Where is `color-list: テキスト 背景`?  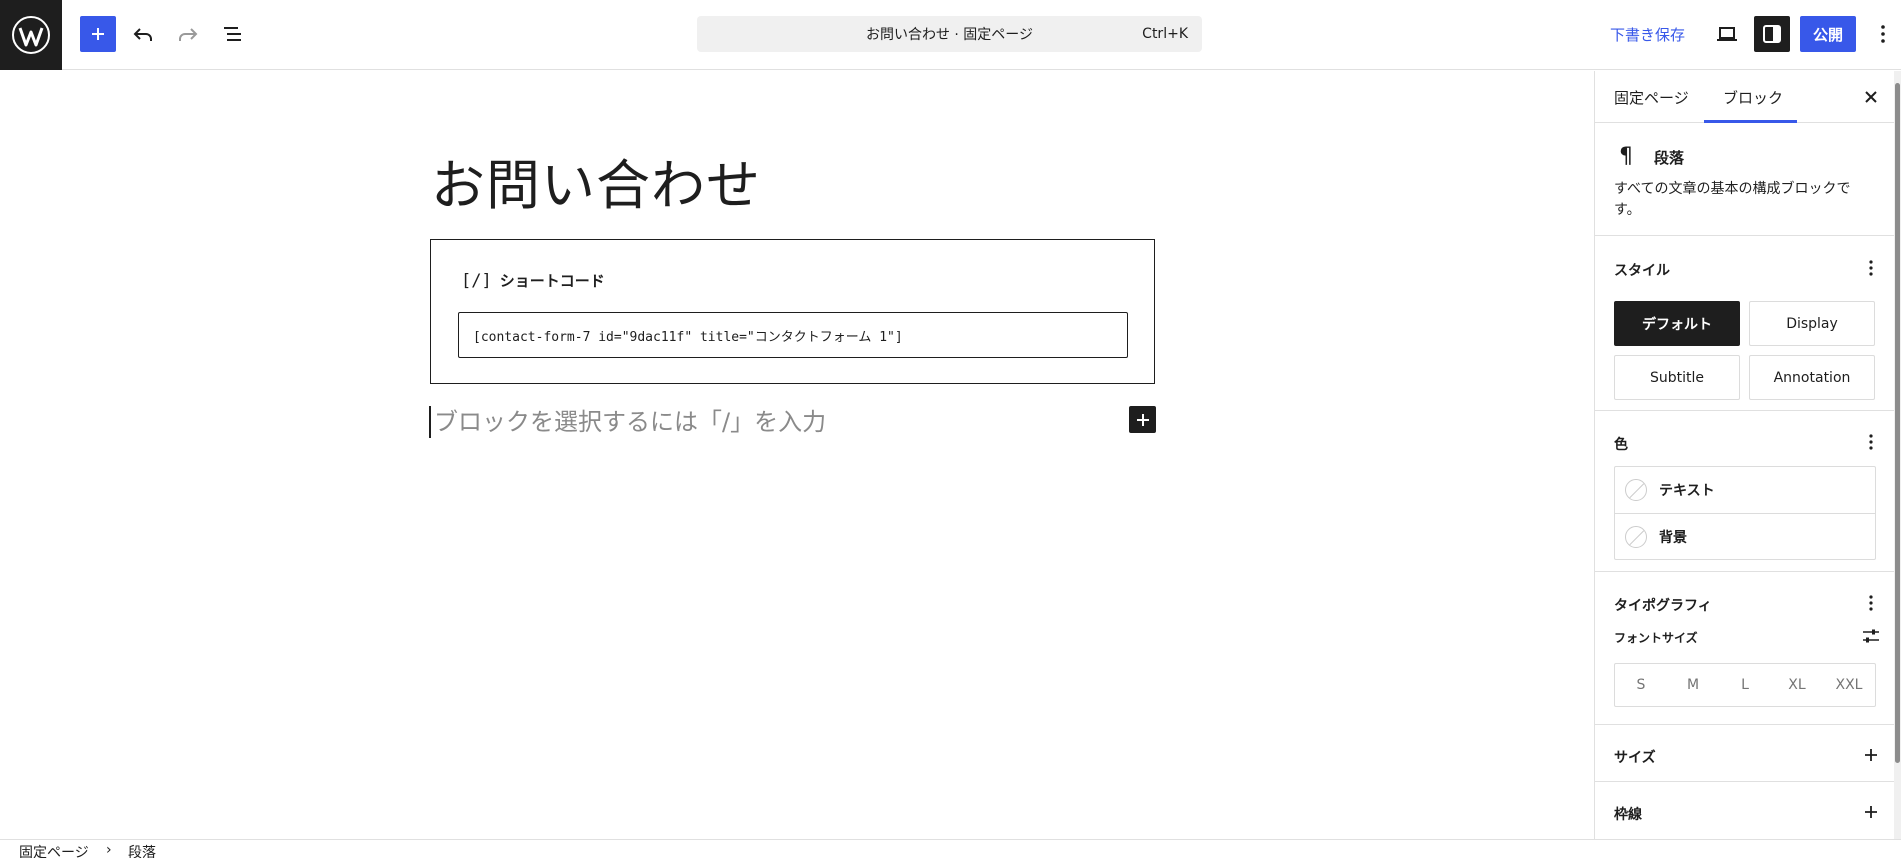
color-list: テキスト 背景 is located at coordinates (1745, 513).